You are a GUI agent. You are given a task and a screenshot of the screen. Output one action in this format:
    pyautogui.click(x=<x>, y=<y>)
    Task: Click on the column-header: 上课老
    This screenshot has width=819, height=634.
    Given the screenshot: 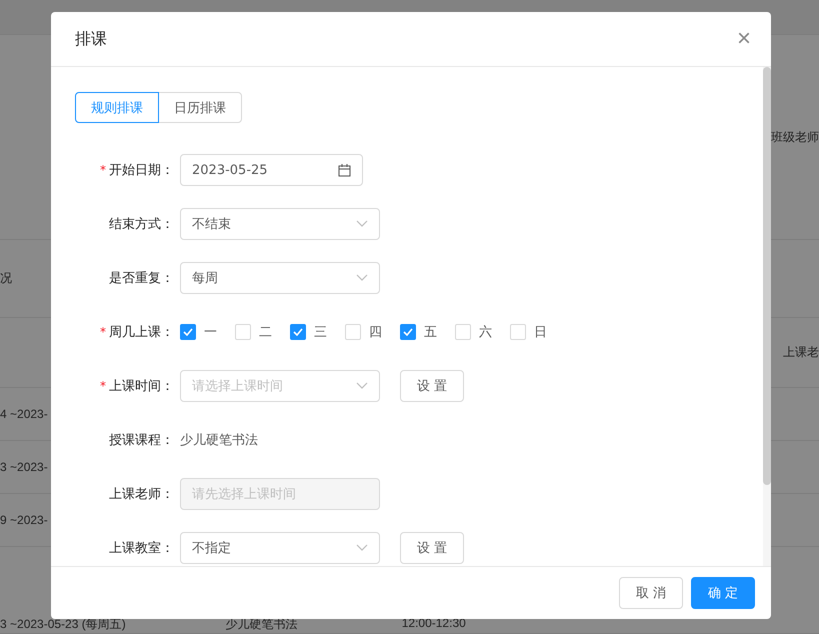 What is the action you would take?
    pyautogui.click(x=801, y=352)
    